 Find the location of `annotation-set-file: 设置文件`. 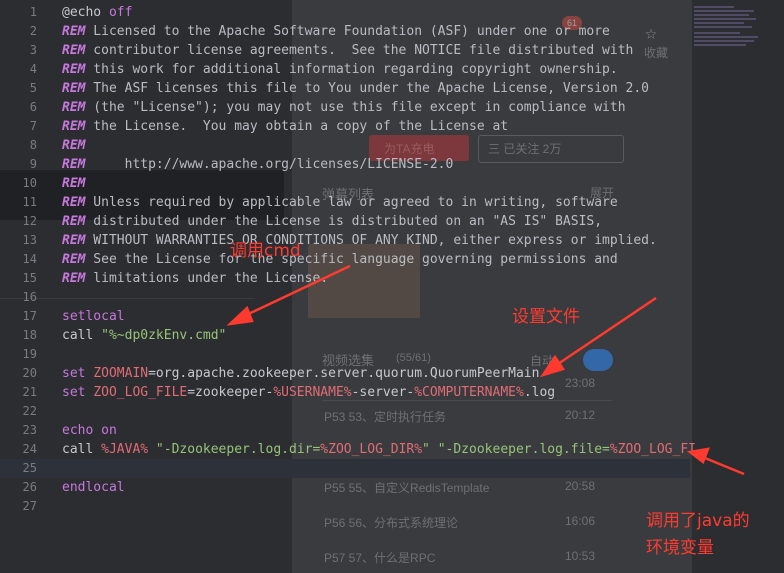

annotation-set-file: 设置文件 is located at coordinates (546, 317).